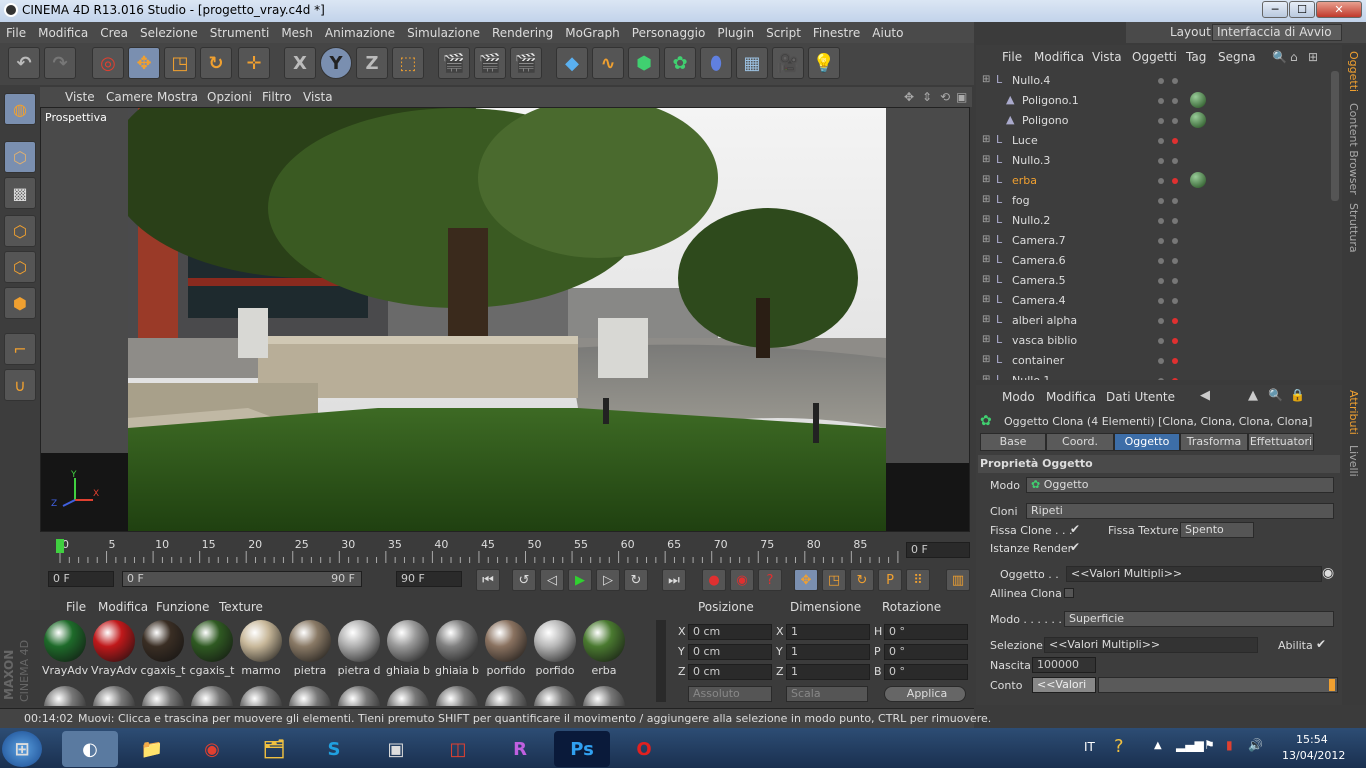 This screenshot has height=768, width=1366. I want to click on object-name: Camera.4, so click(1039, 300).